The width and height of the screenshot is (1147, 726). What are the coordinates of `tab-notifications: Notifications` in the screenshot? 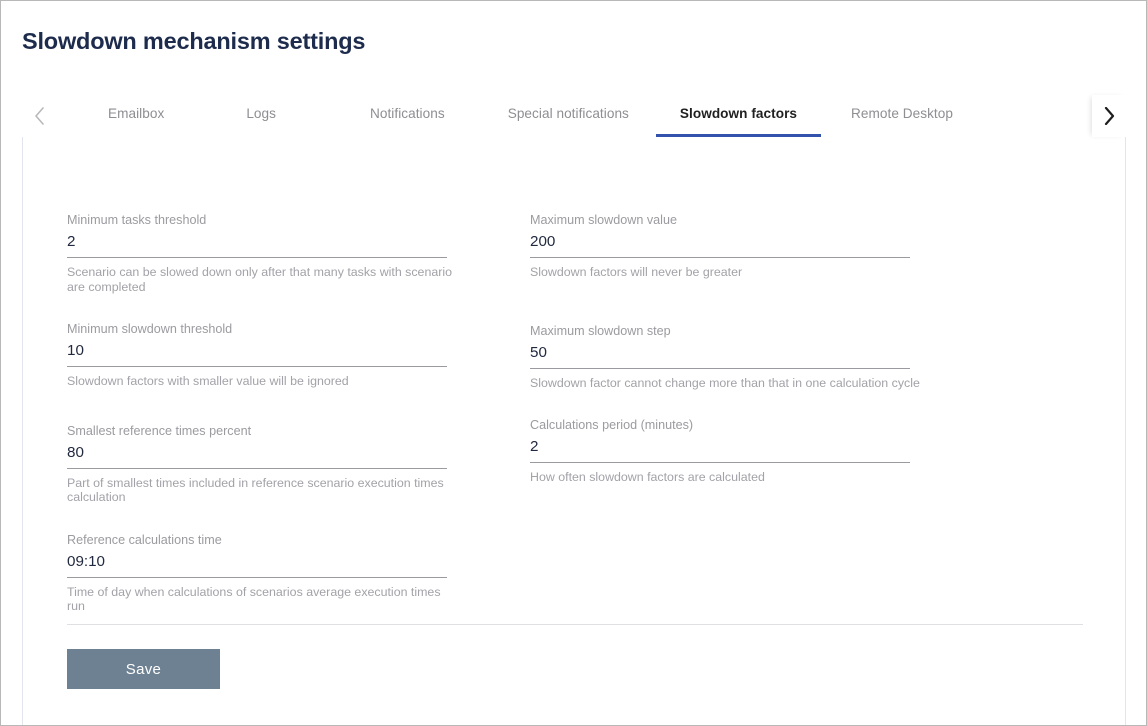 It's located at (407, 116).